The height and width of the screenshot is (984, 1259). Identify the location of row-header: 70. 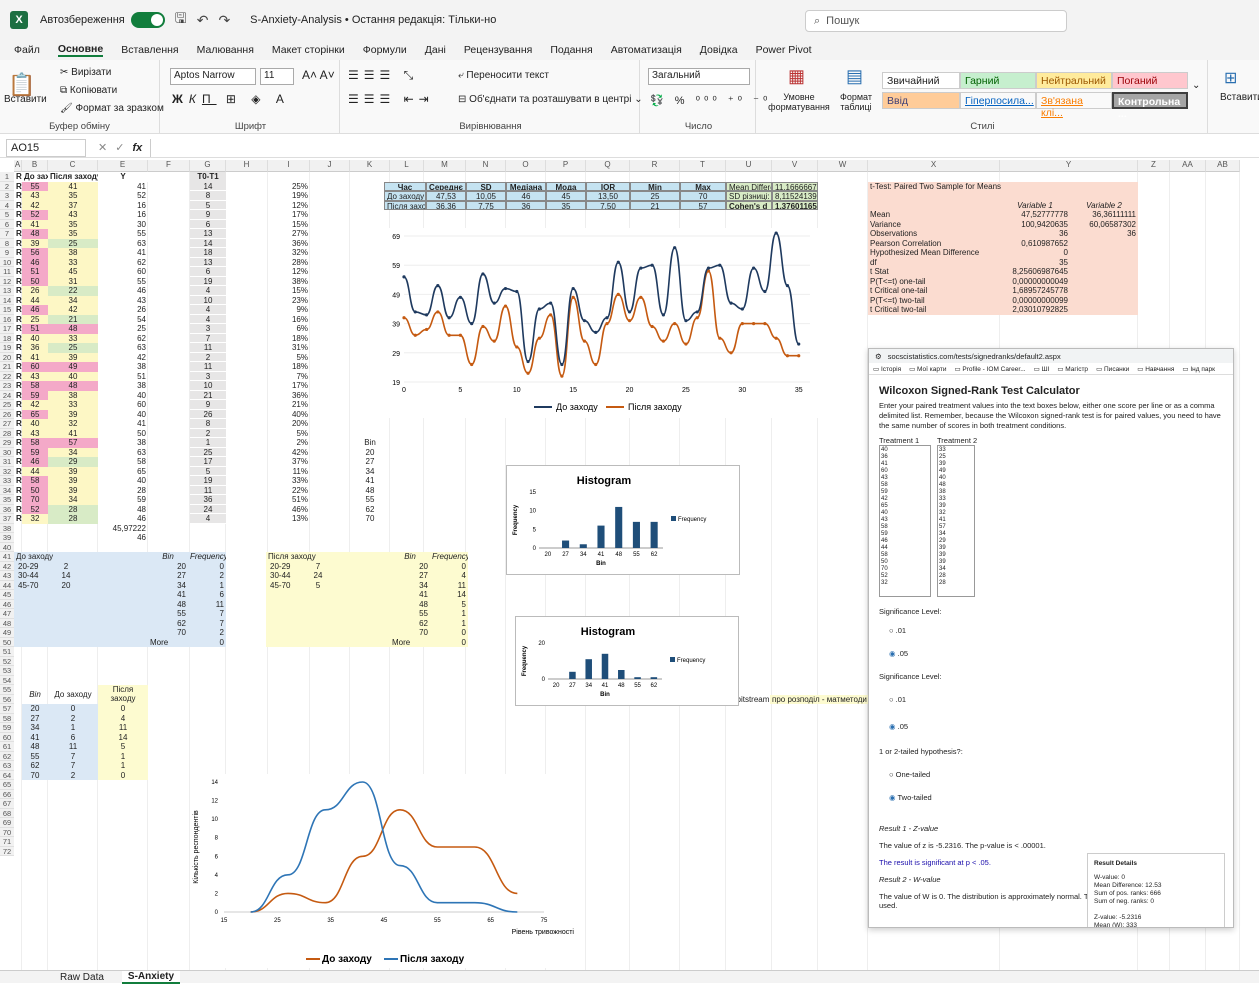
(7, 832).